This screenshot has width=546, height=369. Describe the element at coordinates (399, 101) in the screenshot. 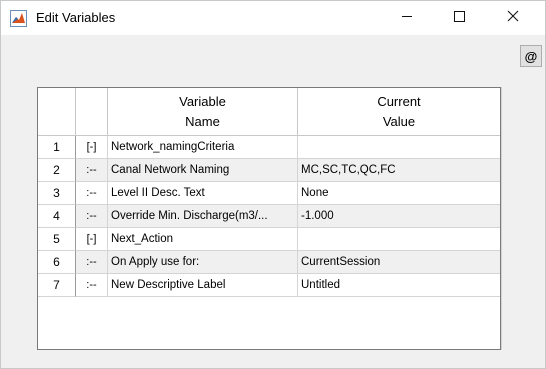

I see `current-value-header-line1: Current` at that location.